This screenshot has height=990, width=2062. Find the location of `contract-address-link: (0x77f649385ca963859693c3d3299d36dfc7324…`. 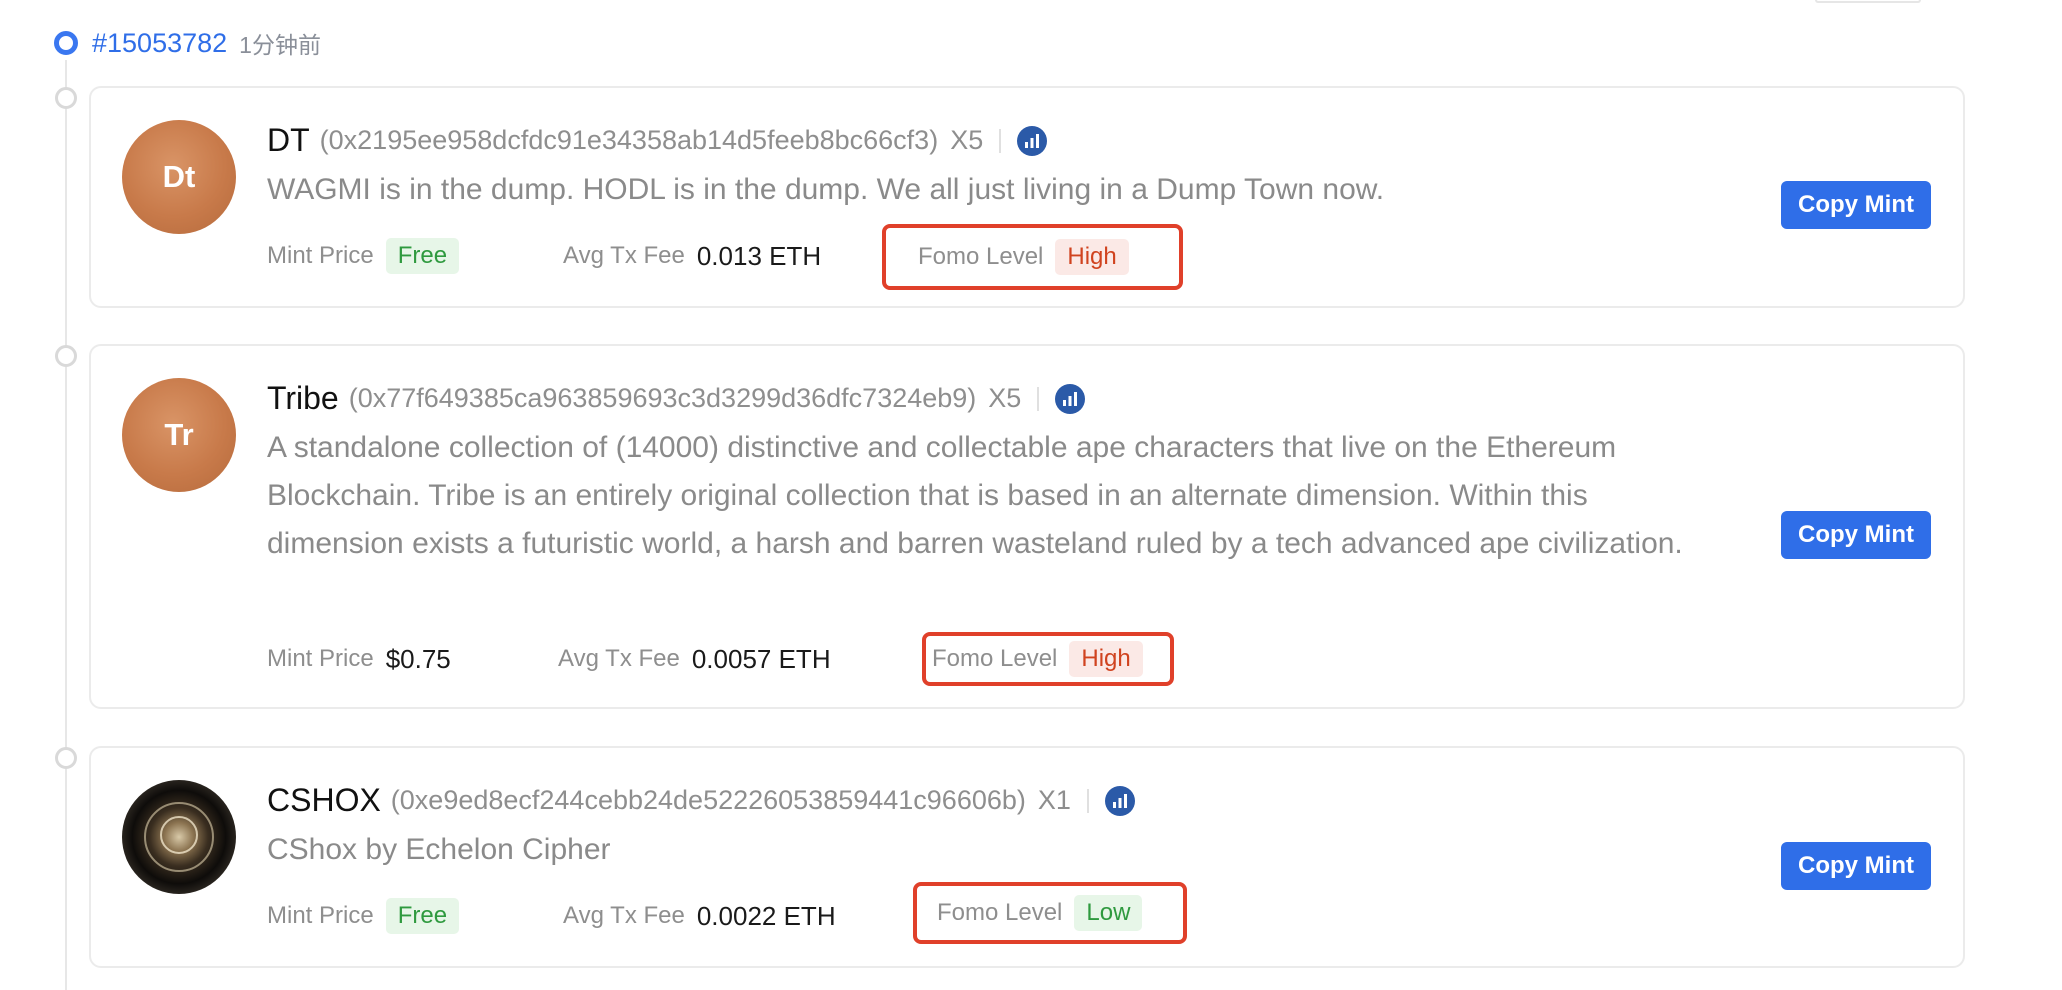

contract-address-link: (0x77f649385ca963859693c3d3299d36dfc7324… is located at coordinates (663, 398).